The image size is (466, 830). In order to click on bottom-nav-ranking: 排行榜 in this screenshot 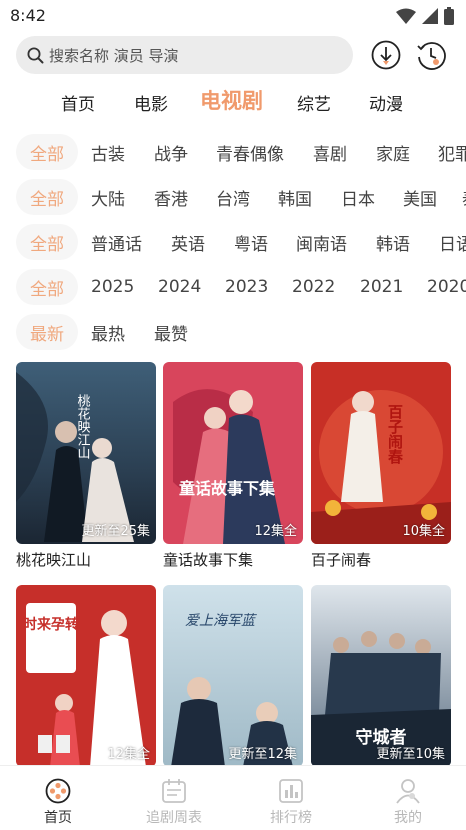, I will do `click(291, 798)`.